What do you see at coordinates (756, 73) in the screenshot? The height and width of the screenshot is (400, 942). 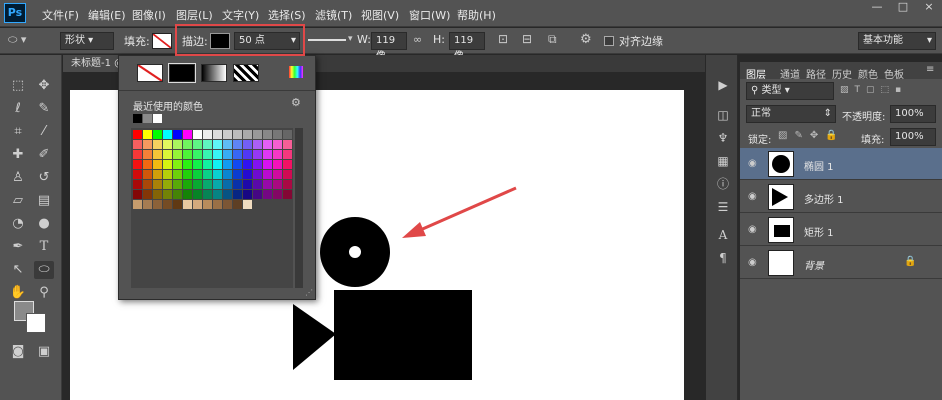 I see `tab-layers: 图层` at bounding box center [756, 73].